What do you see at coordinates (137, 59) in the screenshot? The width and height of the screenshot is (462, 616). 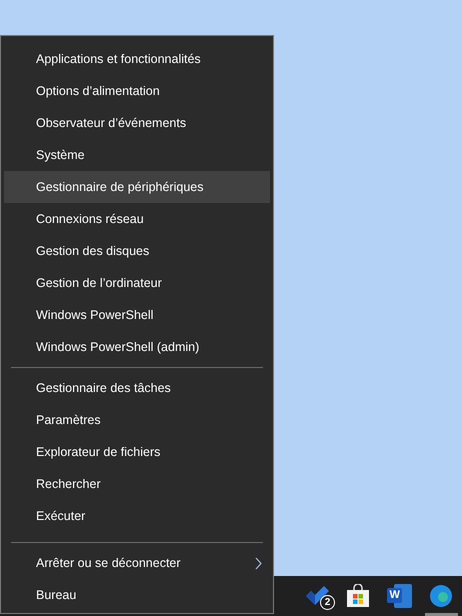 I see `menu-item: Applications et fonctionnalités` at bounding box center [137, 59].